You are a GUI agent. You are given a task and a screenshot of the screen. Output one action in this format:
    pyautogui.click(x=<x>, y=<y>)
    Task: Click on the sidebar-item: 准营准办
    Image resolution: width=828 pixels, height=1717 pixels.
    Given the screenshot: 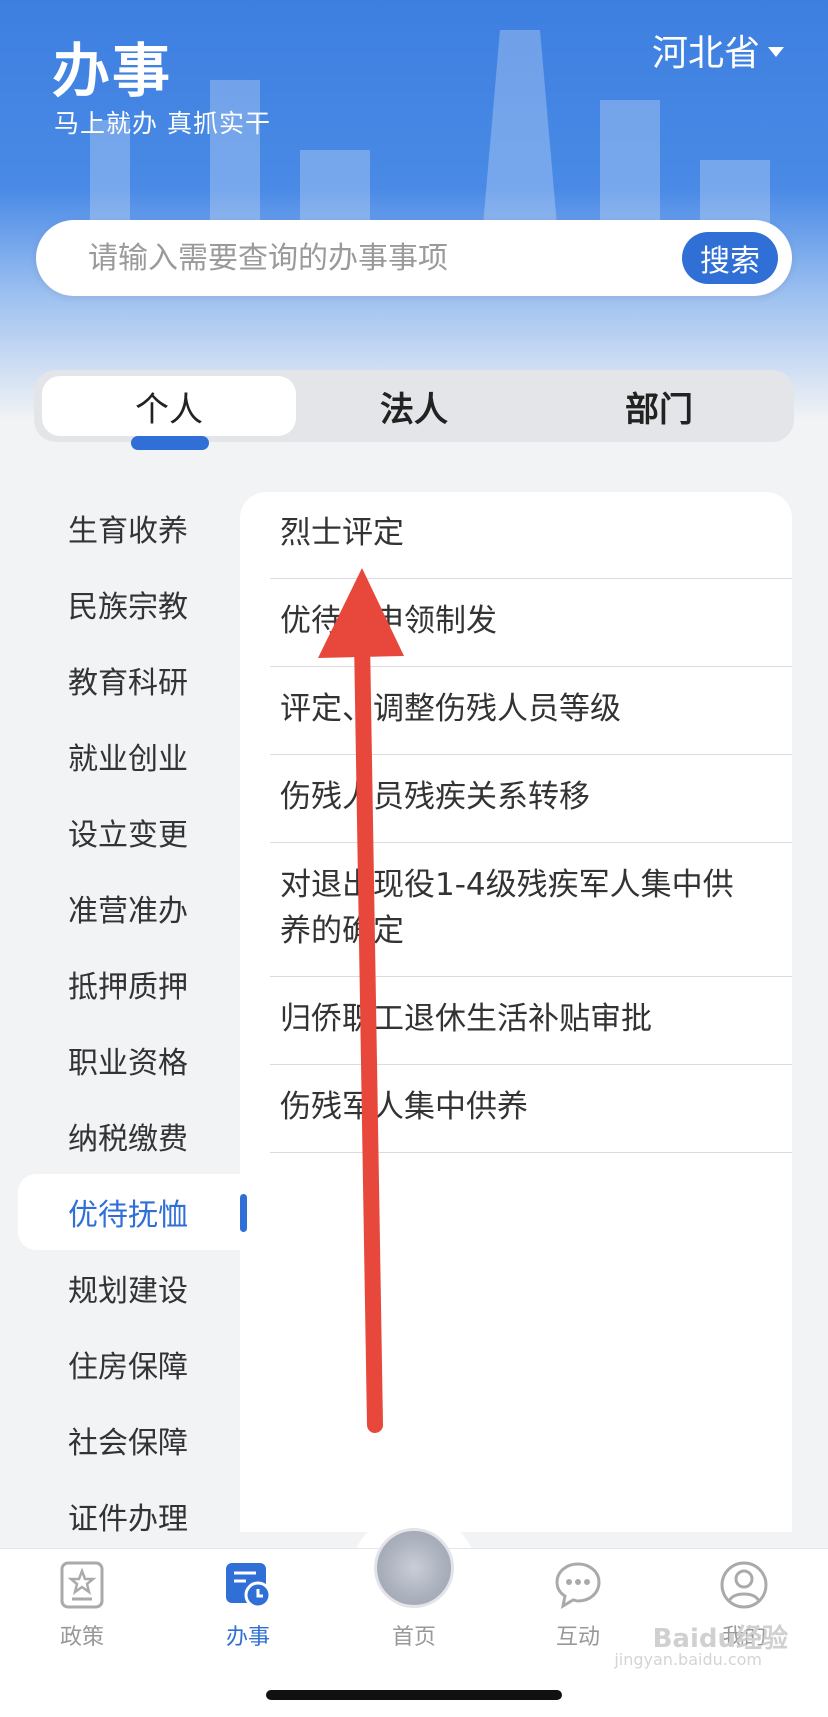 What is the action you would take?
    pyautogui.click(x=129, y=908)
    